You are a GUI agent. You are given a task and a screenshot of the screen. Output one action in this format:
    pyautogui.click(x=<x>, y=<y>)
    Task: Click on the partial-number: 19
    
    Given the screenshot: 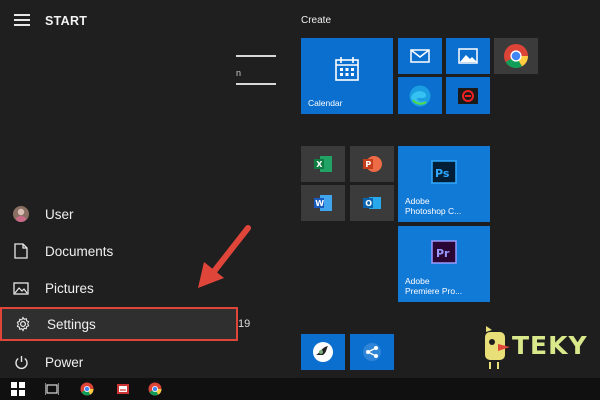 What is the action you would take?
    pyautogui.click(x=244, y=324)
    